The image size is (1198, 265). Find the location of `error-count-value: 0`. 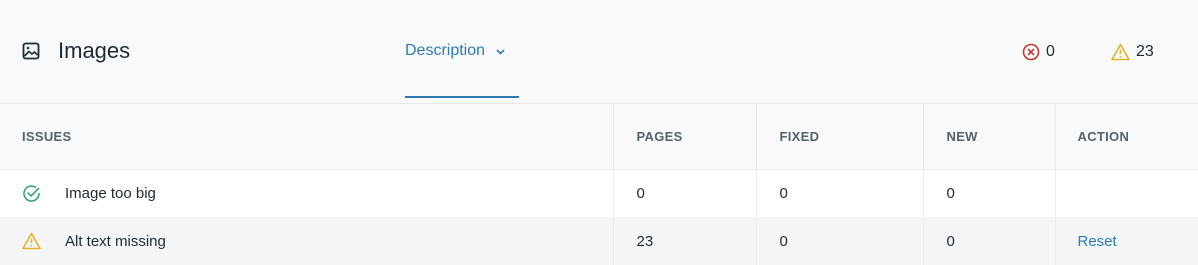

error-count-value: 0 is located at coordinates (1050, 51).